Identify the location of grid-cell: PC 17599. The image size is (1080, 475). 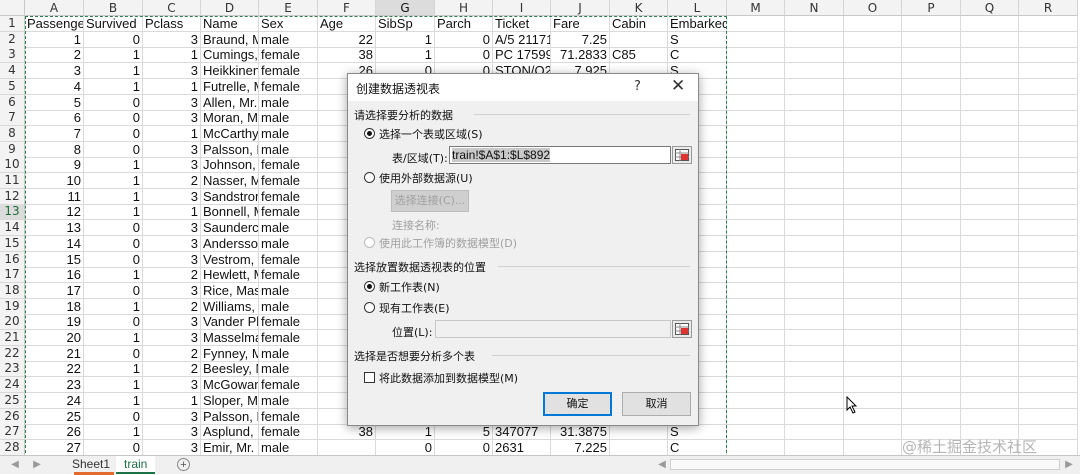
(522, 55).